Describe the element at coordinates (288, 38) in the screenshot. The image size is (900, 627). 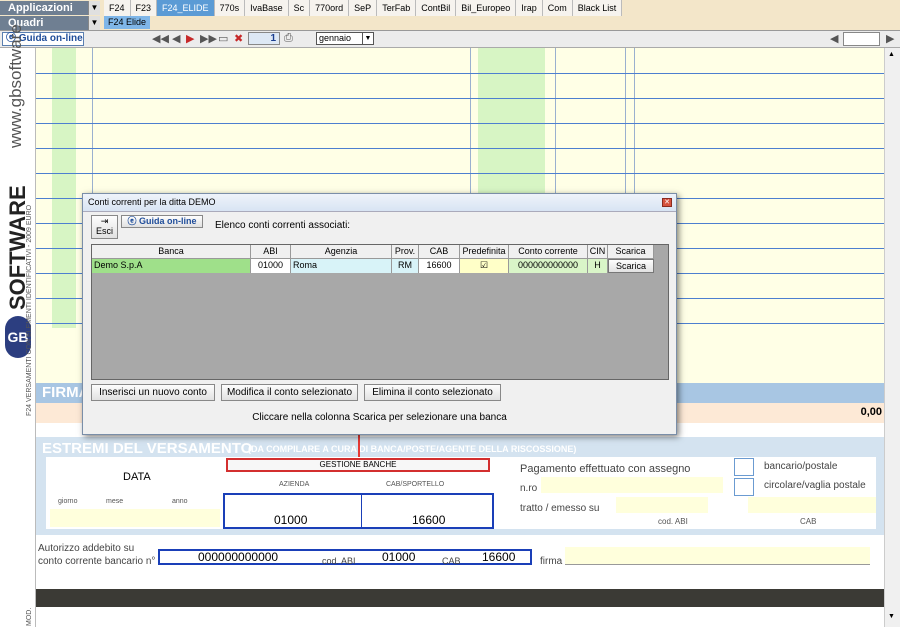
I see `print-icon: ⎙` at that location.